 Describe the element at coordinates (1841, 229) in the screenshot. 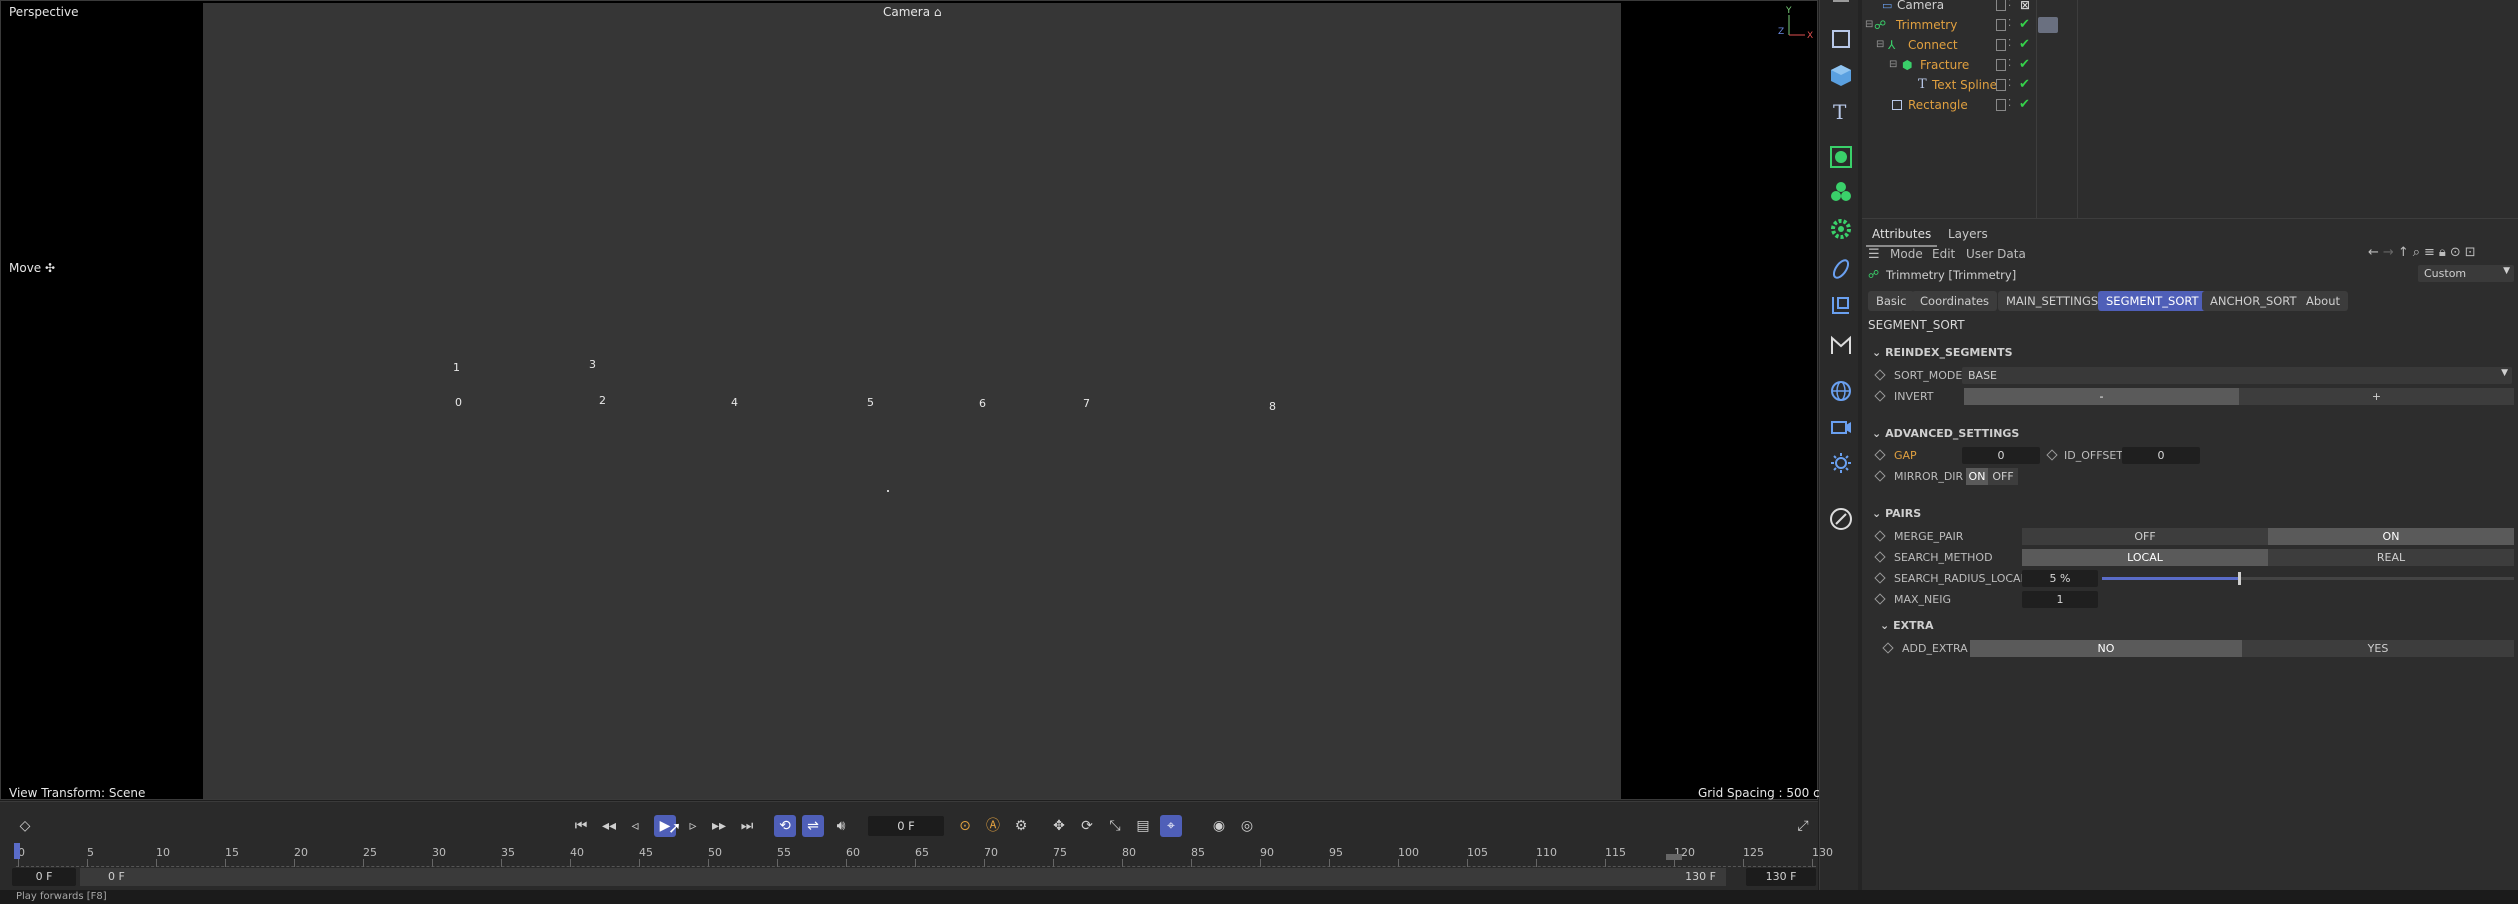

I see `gear-icon` at that location.